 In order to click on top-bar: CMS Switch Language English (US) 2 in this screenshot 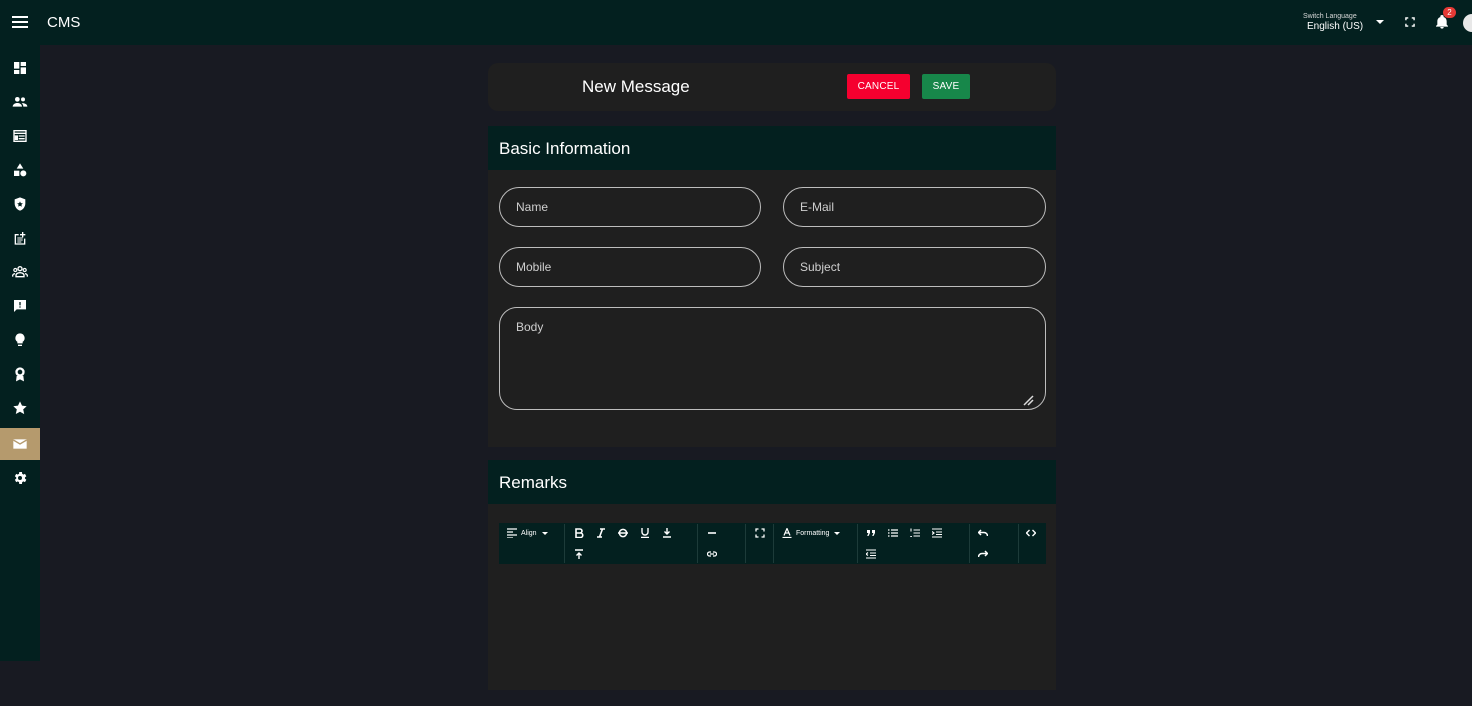, I will do `click(736, 22)`.